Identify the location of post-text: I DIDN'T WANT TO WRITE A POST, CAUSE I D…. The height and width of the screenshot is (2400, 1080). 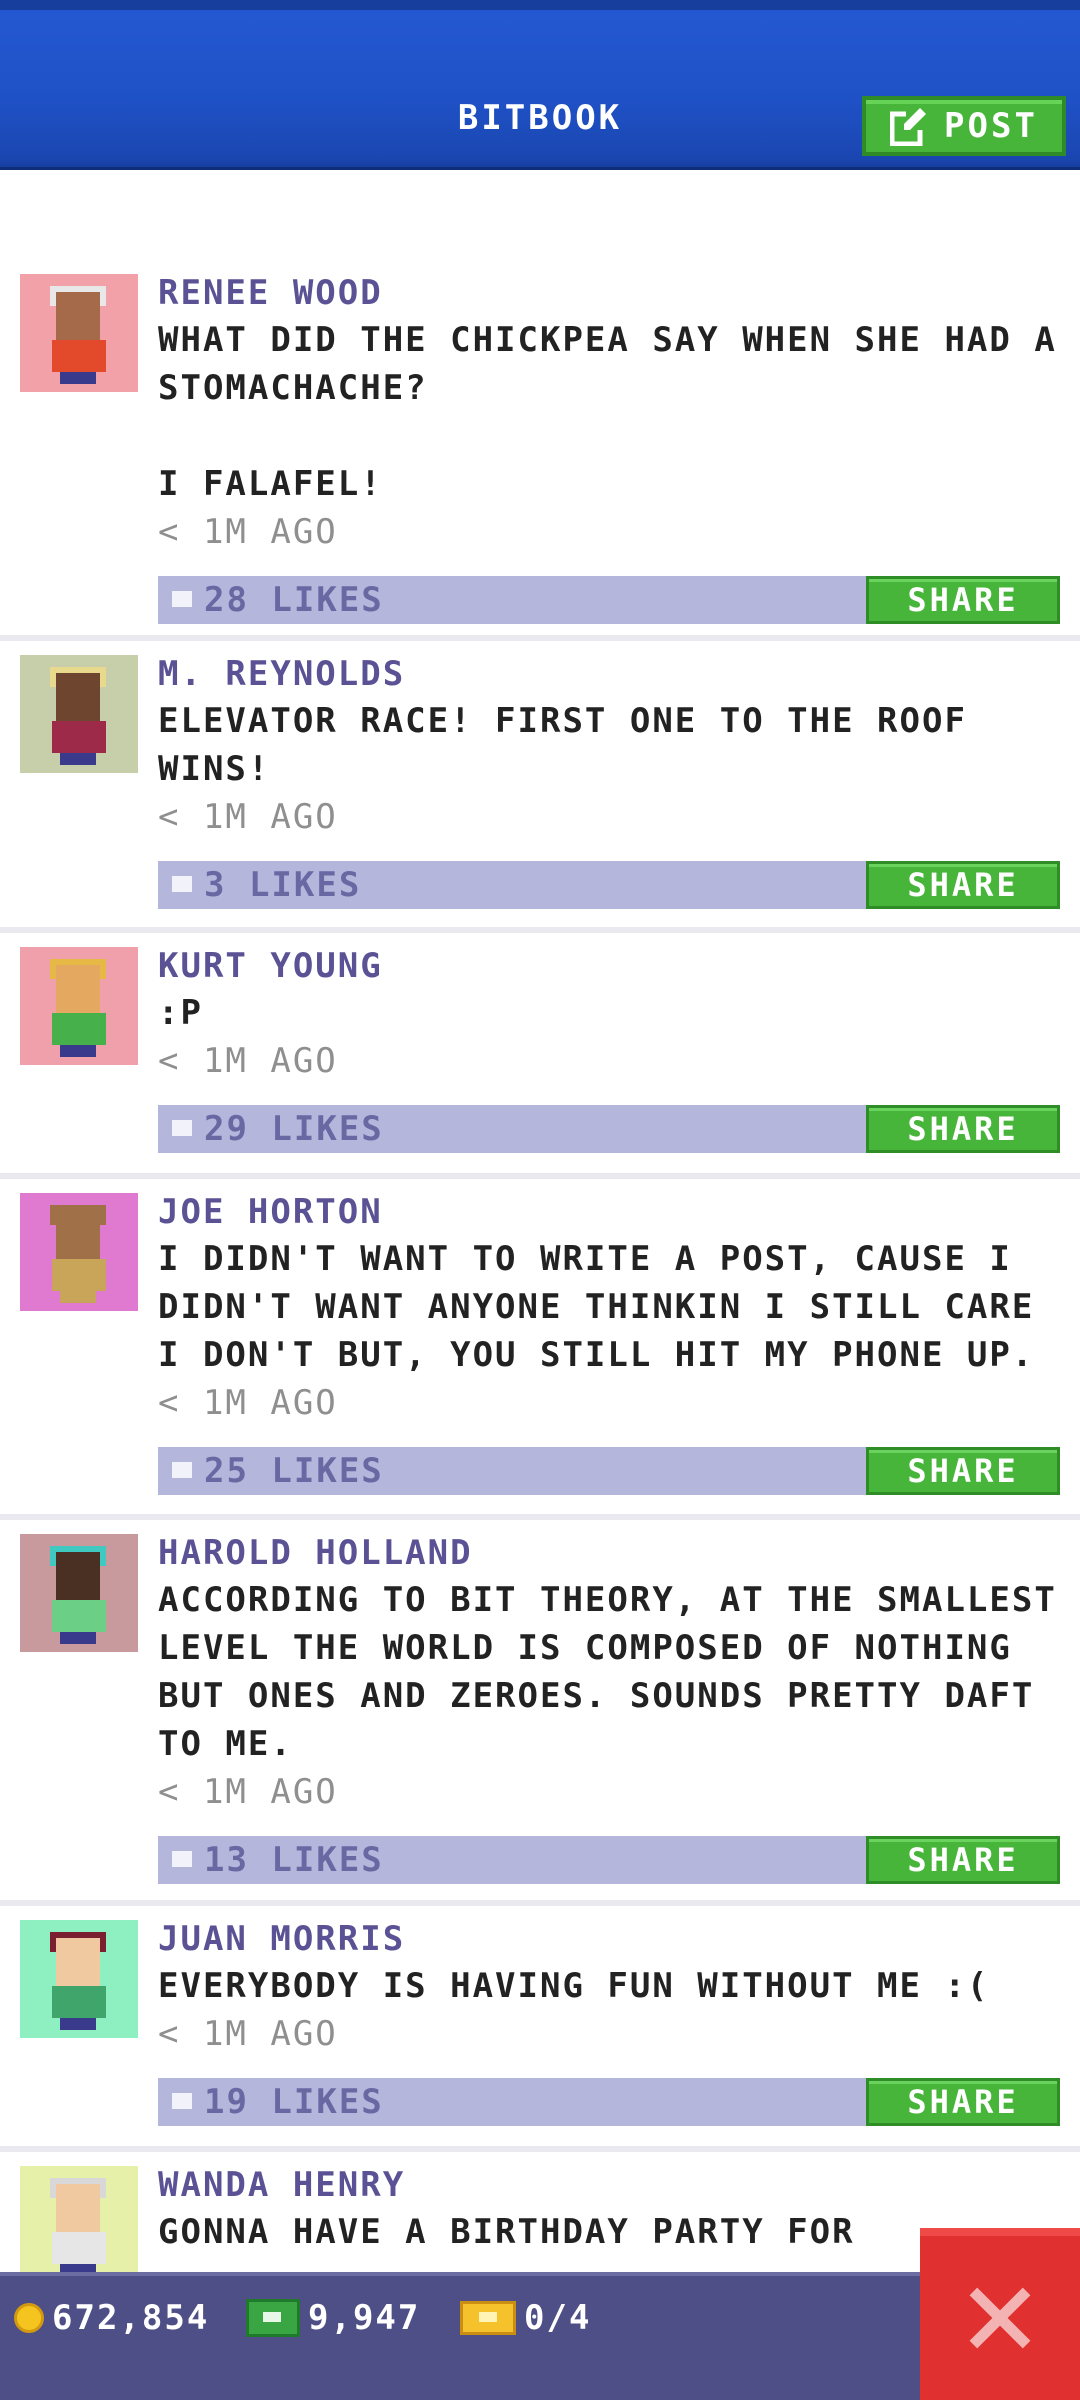
(596, 1307).